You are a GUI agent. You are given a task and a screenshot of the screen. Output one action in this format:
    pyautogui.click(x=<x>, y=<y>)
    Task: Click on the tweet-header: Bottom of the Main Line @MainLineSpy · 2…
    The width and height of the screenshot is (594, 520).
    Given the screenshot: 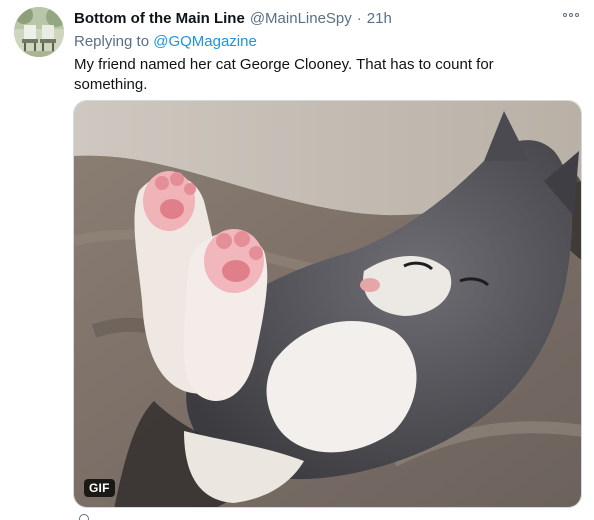 What is the action you would take?
    pyautogui.click(x=328, y=18)
    